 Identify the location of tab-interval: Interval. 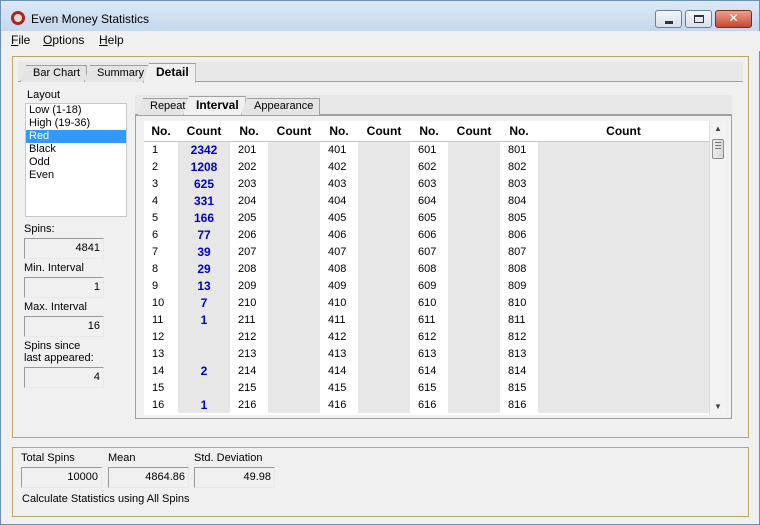
(214, 106).